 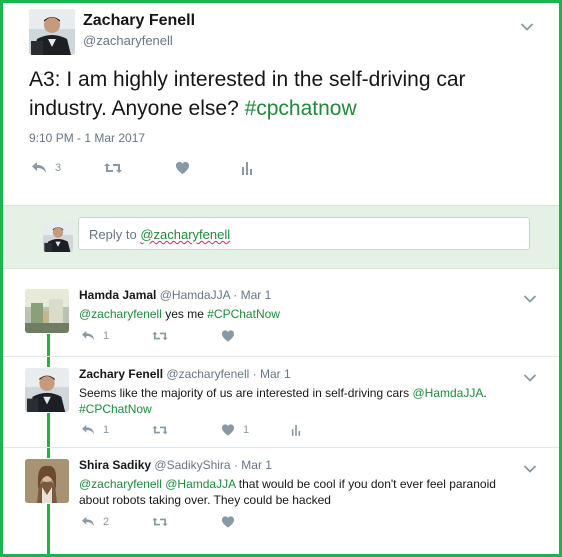 What do you see at coordinates (256, 430) in the screenshot?
I see `like-button: 1` at bounding box center [256, 430].